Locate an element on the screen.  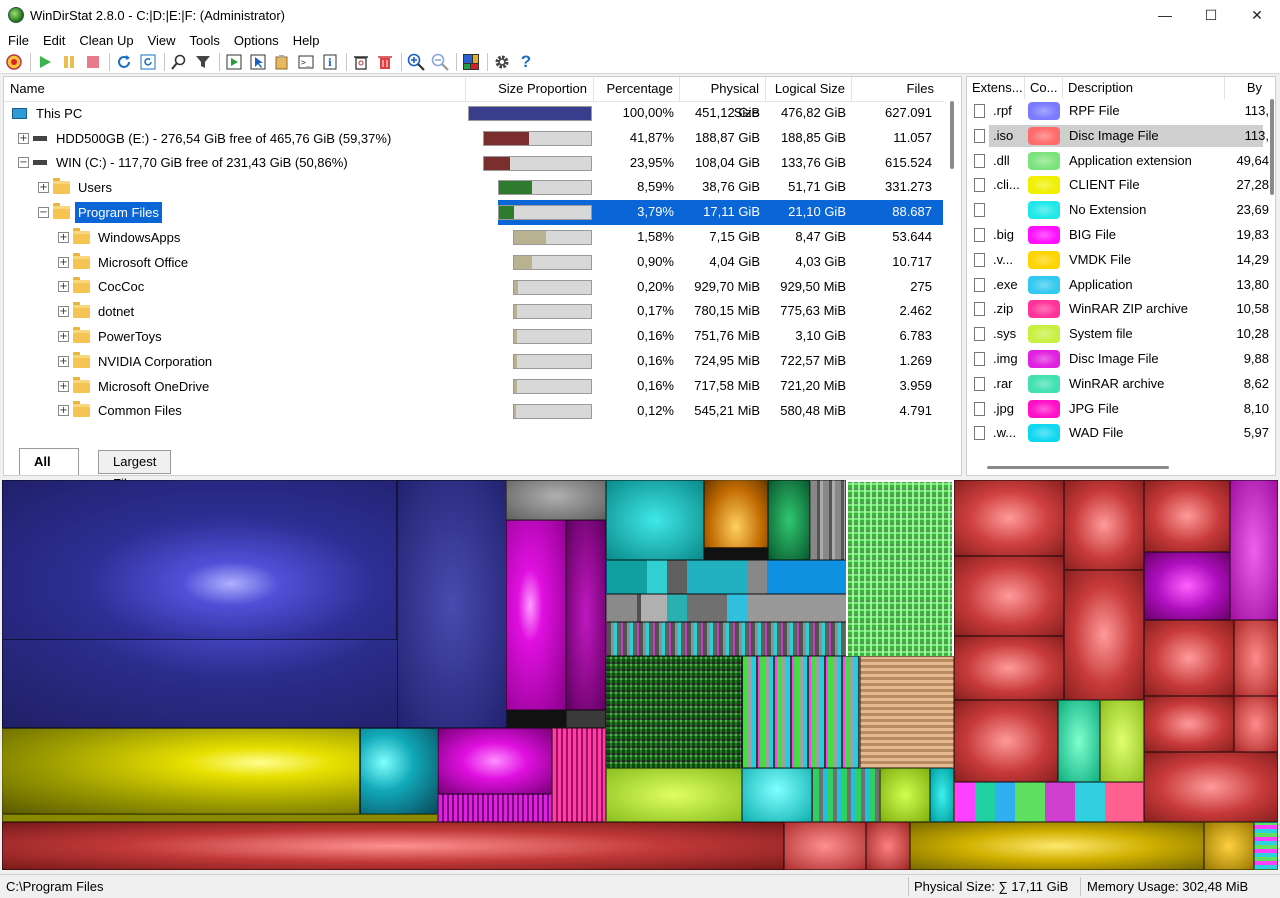
extension-row: .w... WAD File 5,97 is located at coordinates (1118, 433).